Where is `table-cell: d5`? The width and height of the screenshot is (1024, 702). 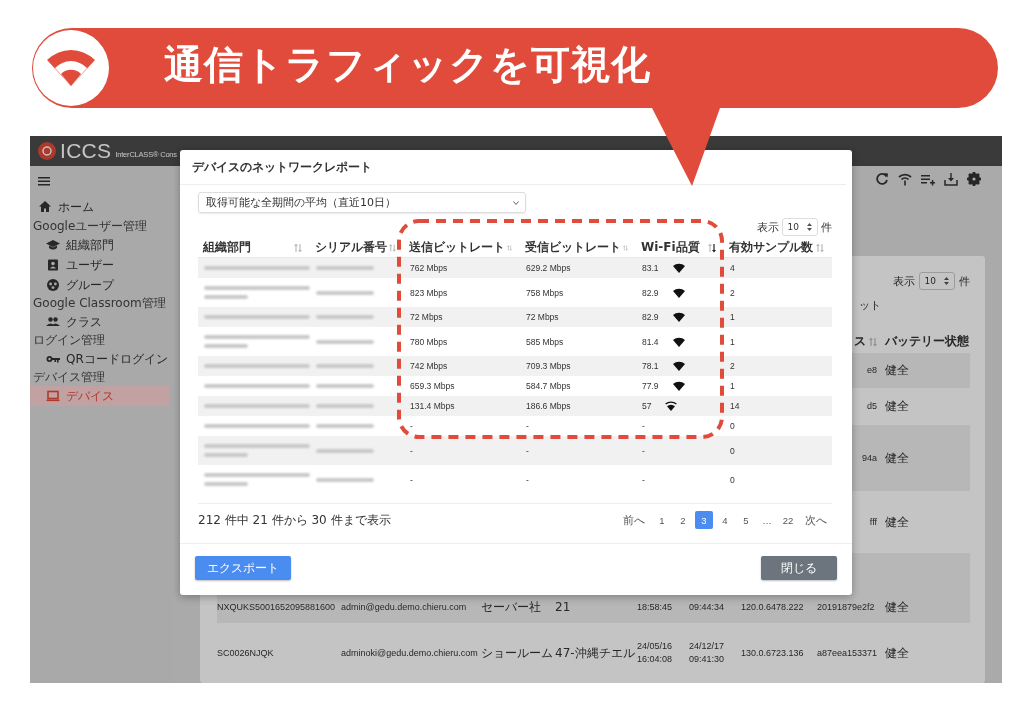
table-cell: d5 is located at coordinates (872, 406).